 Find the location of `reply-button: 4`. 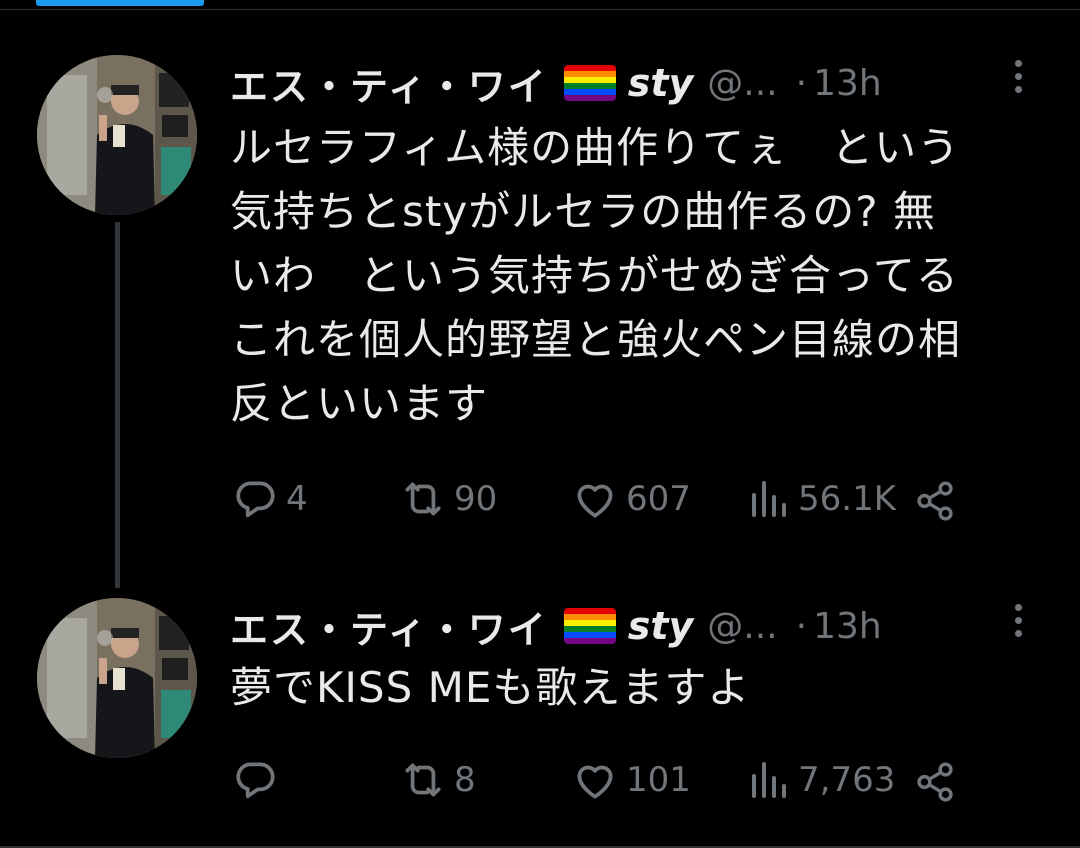

reply-button: 4 is located at coordinates (269, 499).